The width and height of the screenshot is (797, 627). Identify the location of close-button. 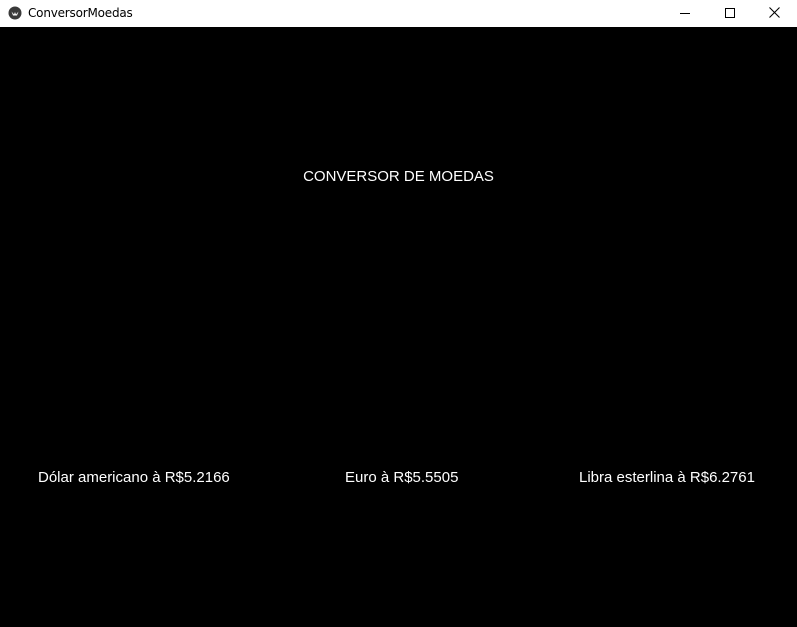
(774, 13).